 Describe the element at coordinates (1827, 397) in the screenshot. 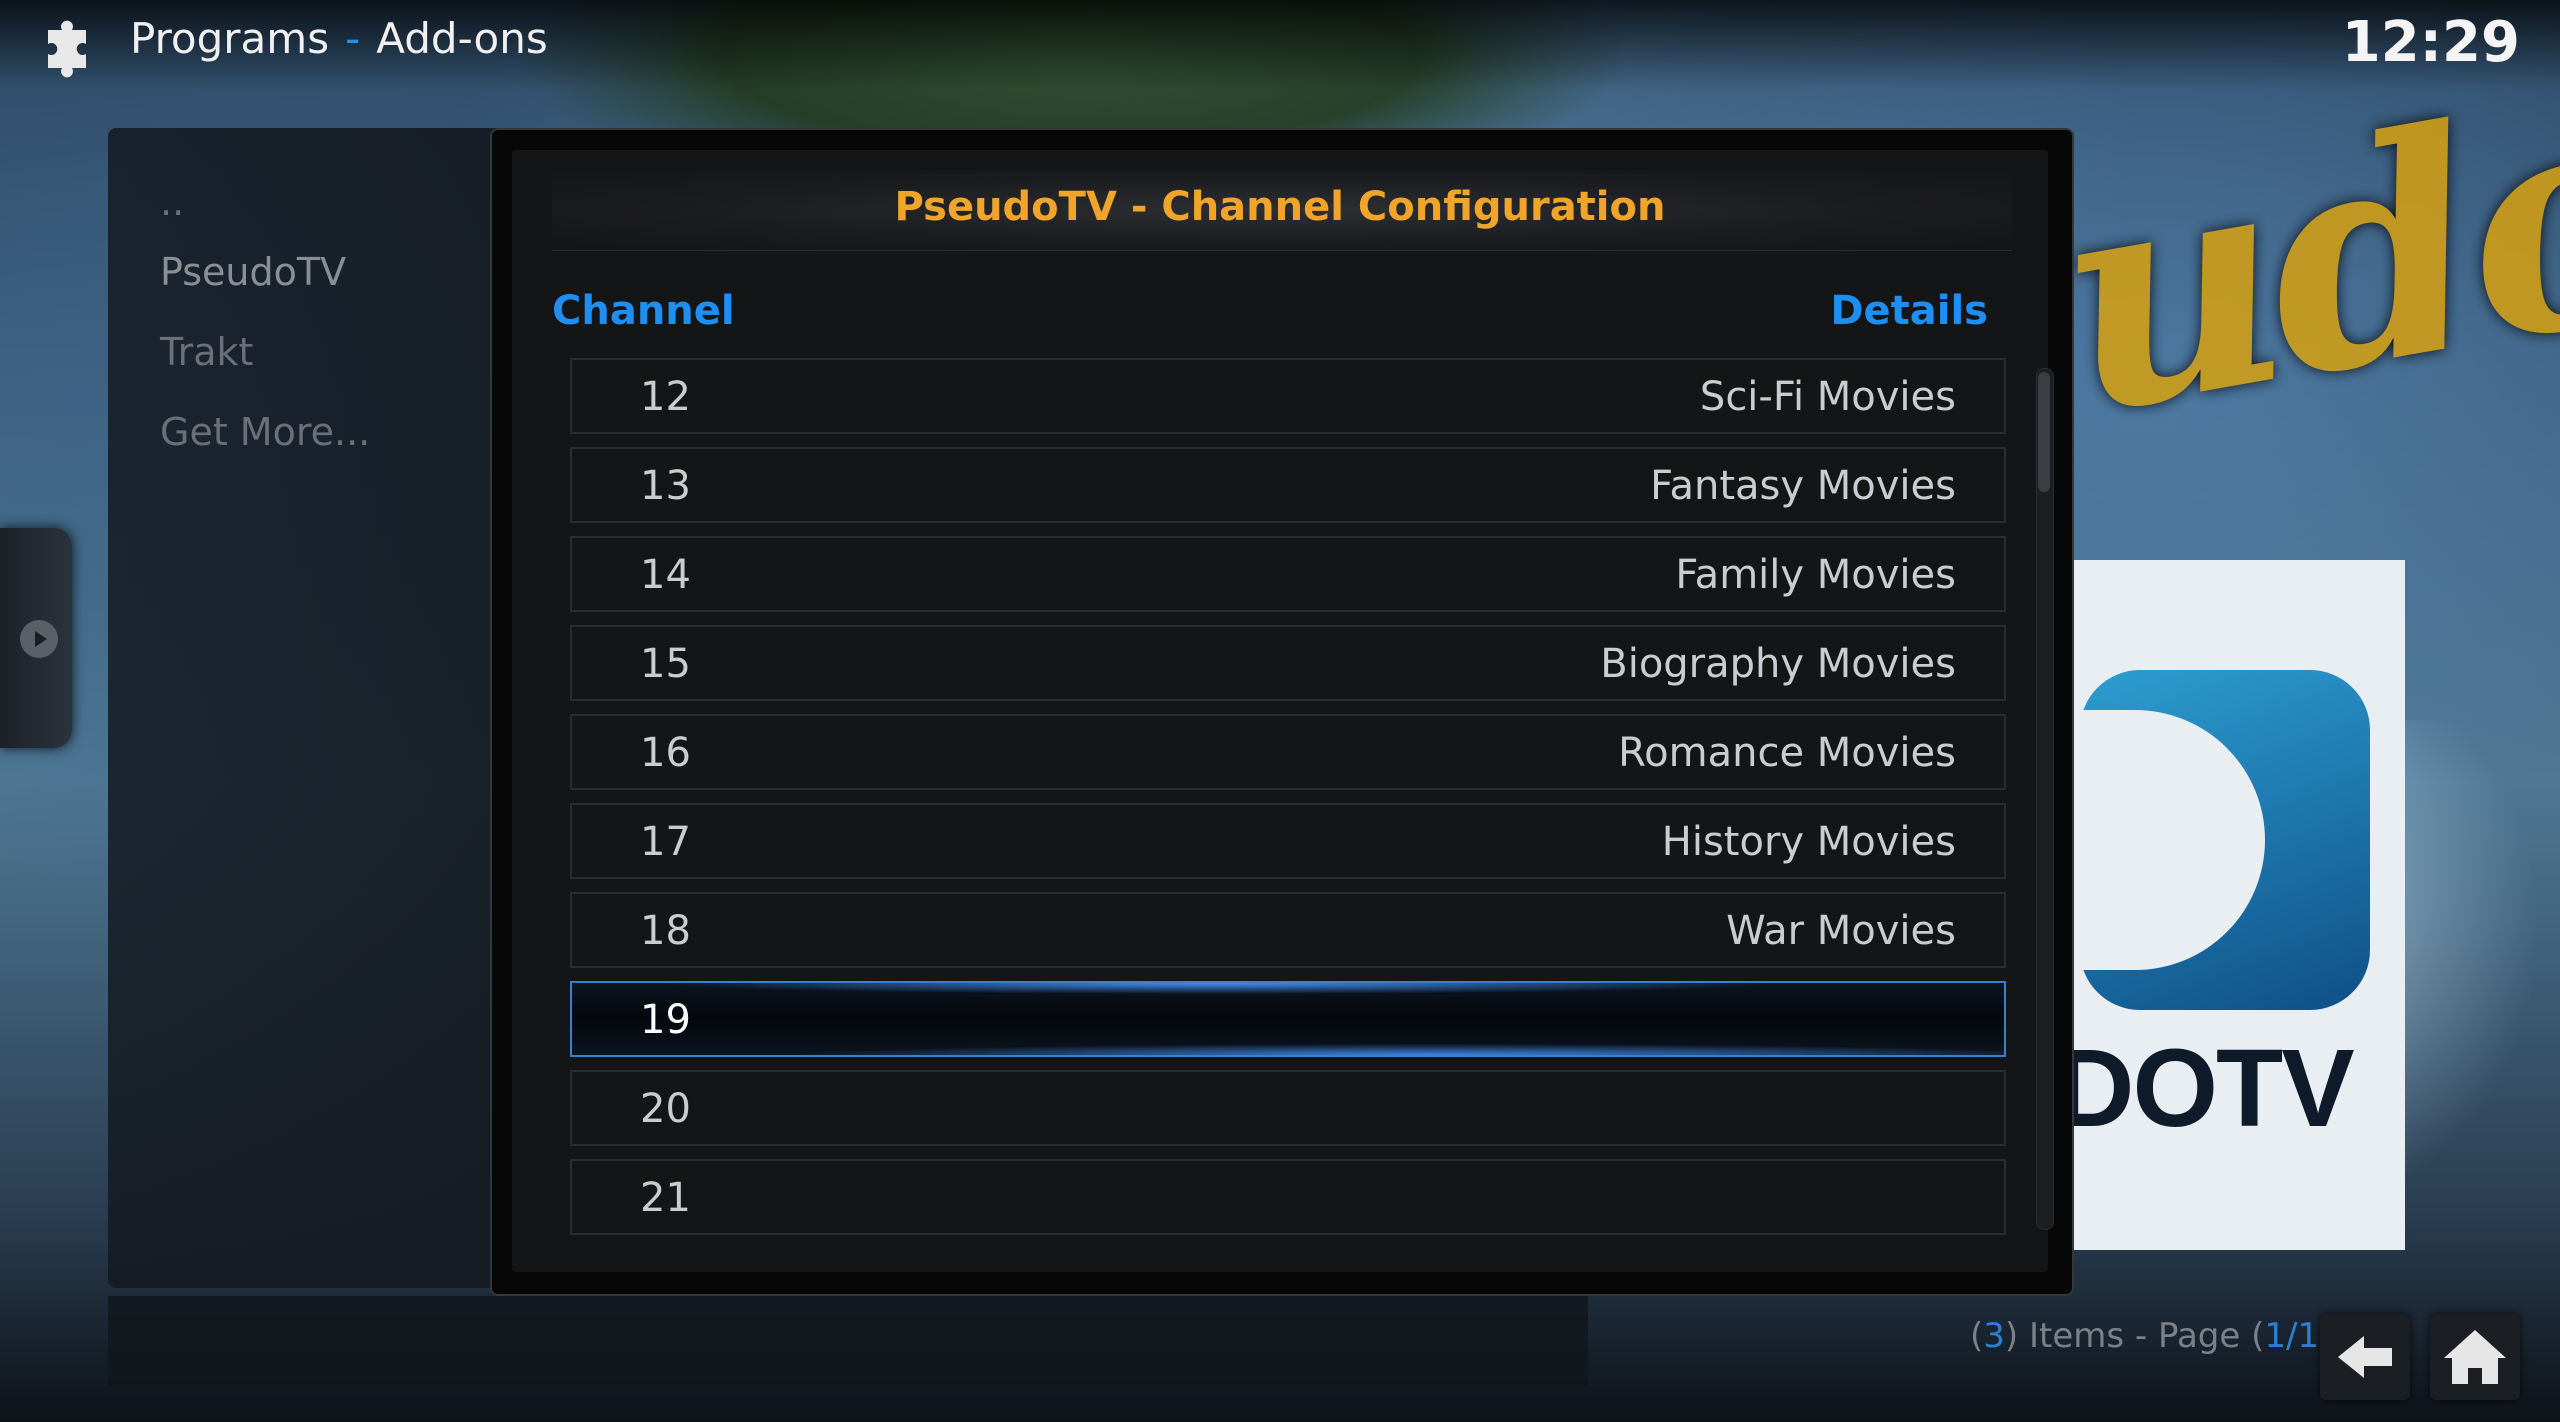

I see `channel-details: Sci-Fi Movies` at that location.